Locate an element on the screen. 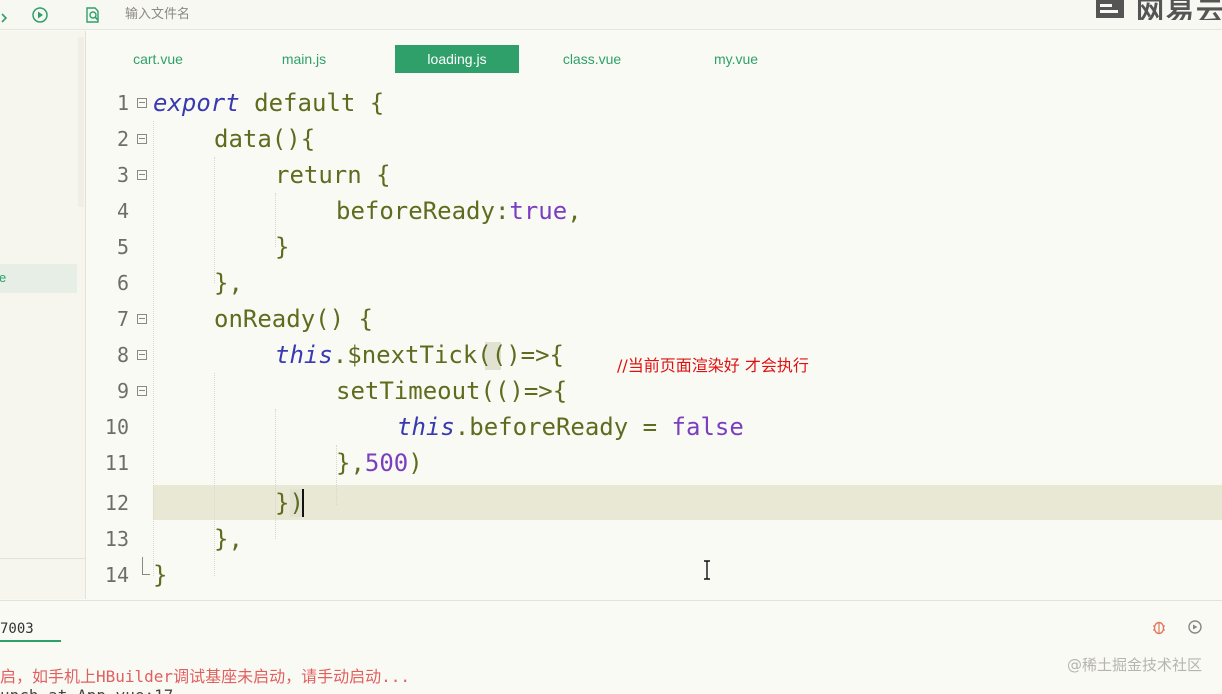 The image size is (1222, 694). console-tab: 7003 is located at coordinates (30, 630).